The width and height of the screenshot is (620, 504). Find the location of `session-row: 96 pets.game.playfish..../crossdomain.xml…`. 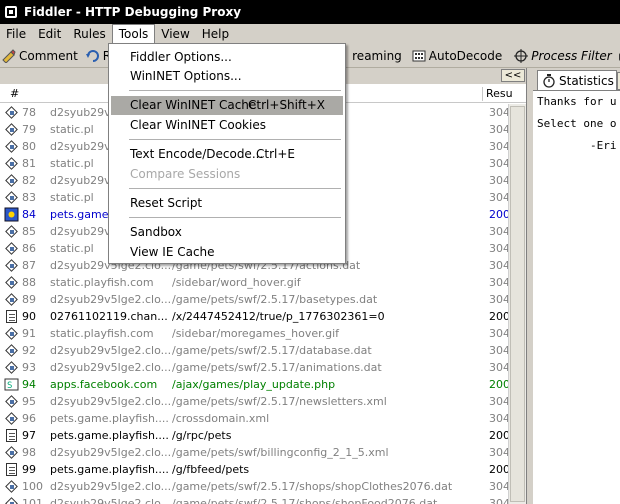

session-row: 96 pets.game.playfish..../crossdomain.xml… is located at coordinates (254, 418).